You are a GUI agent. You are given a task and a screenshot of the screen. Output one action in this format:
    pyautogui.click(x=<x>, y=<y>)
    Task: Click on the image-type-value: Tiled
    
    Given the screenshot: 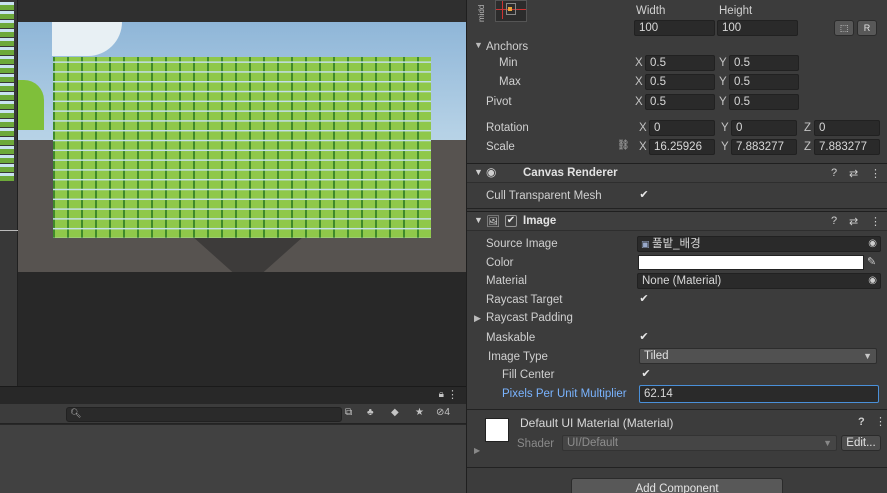 What is the action you would take?
    pyautogui.click(x=656, y=356)
    